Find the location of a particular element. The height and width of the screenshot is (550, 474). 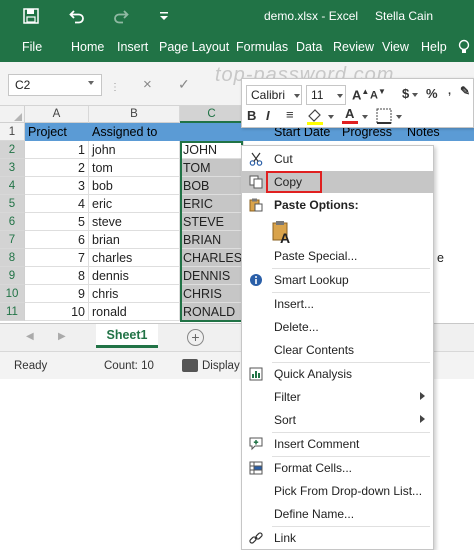

tab-help: Help is located at coordinates (434, 47).